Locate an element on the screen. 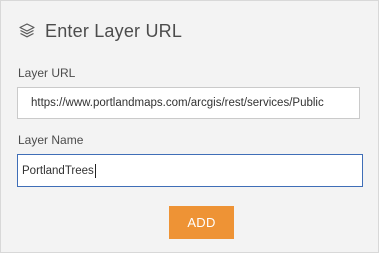 The height and width of the screenshot is (253, 379). panel-title: Enter Layer URL is located at coordinates (114, 30).